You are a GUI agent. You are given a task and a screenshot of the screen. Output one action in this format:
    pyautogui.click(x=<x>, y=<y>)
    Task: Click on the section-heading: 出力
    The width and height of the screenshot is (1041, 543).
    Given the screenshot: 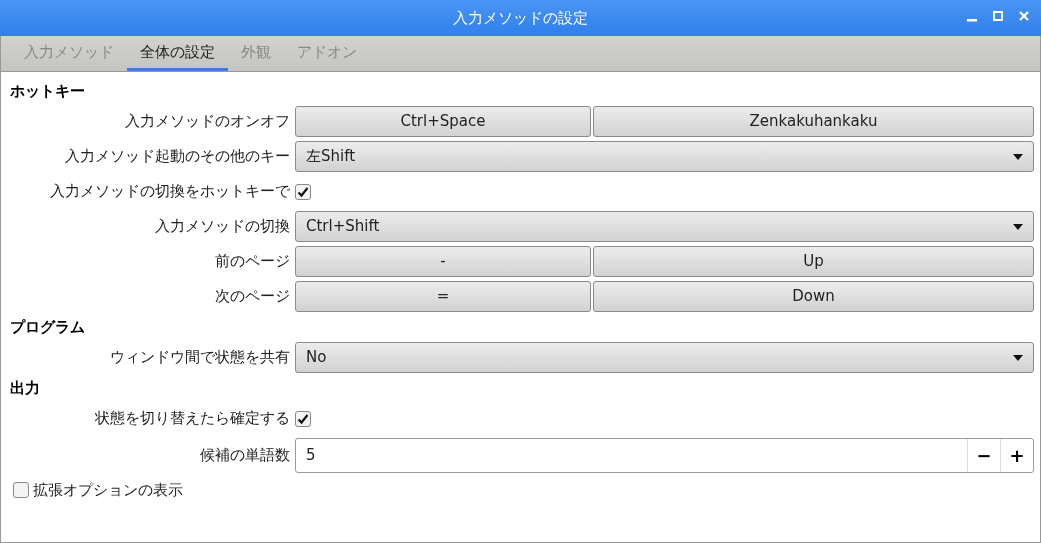 What is the action you would take?
    pyautogui.click(x=25, y=388)
    